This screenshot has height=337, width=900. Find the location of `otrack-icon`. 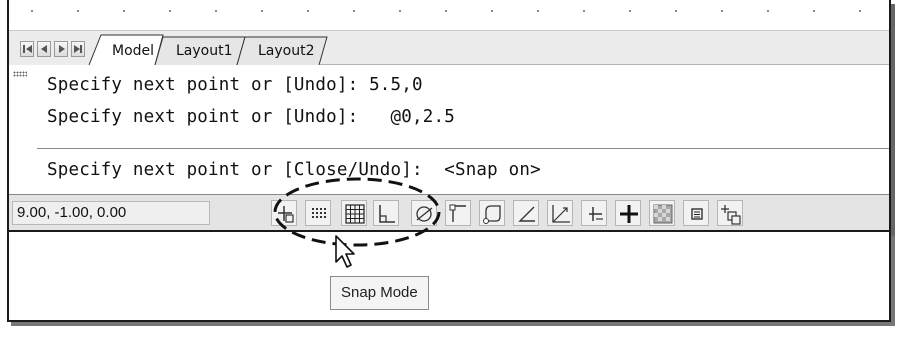

otrack-icon is located at coordinates (526, 214).